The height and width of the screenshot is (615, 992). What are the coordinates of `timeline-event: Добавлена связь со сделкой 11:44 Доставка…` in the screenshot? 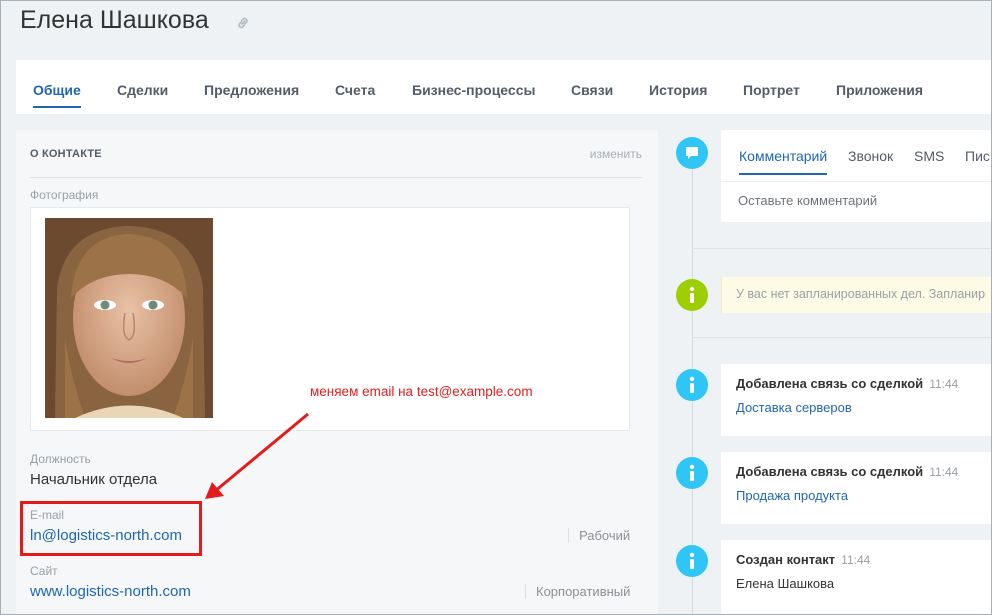 It's located at (856, 400).